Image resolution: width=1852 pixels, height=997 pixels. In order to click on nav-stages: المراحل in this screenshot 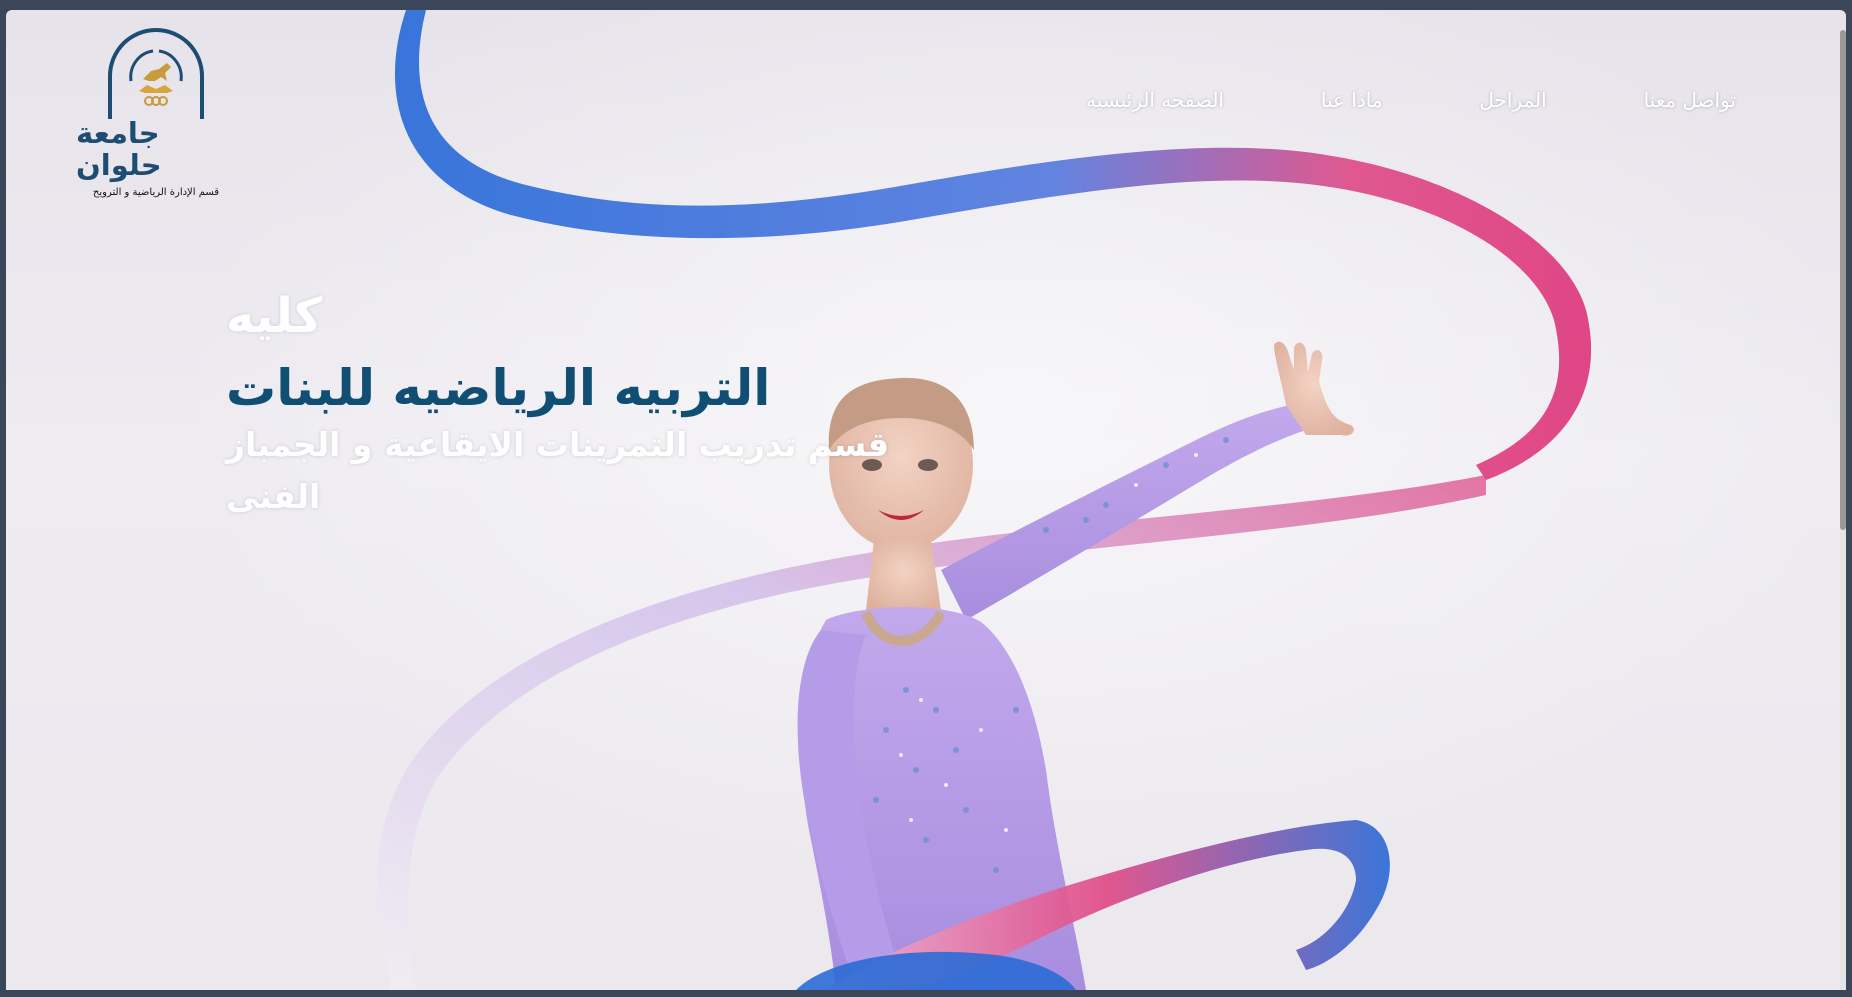, I will do `click(1512, 100)`.